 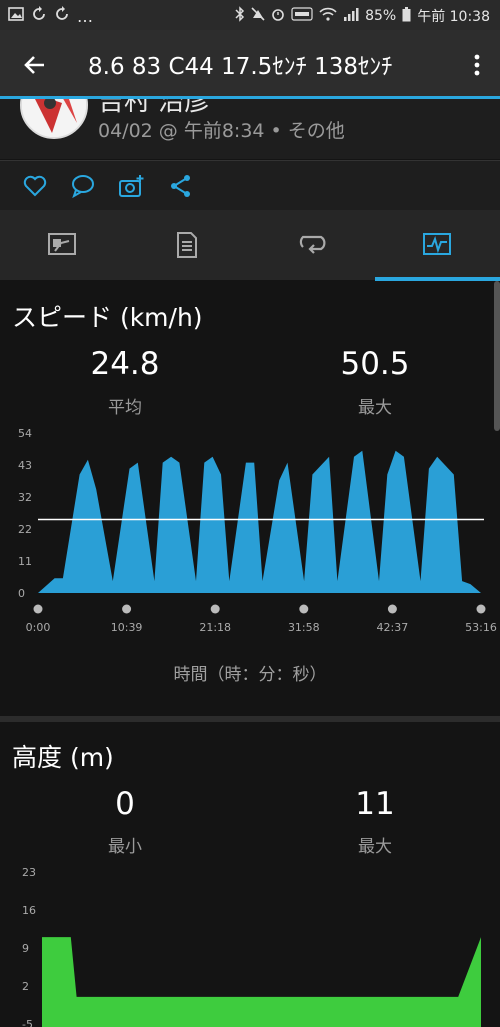 What do you see at coordinates (328, 16) in the screenshot?
I see `wifi-icon` at bounding box center [328, 16].